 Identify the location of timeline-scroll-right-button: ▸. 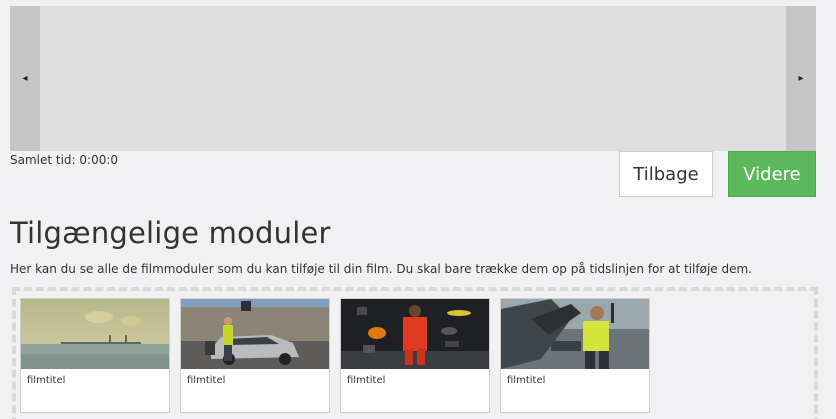
(801, 78).